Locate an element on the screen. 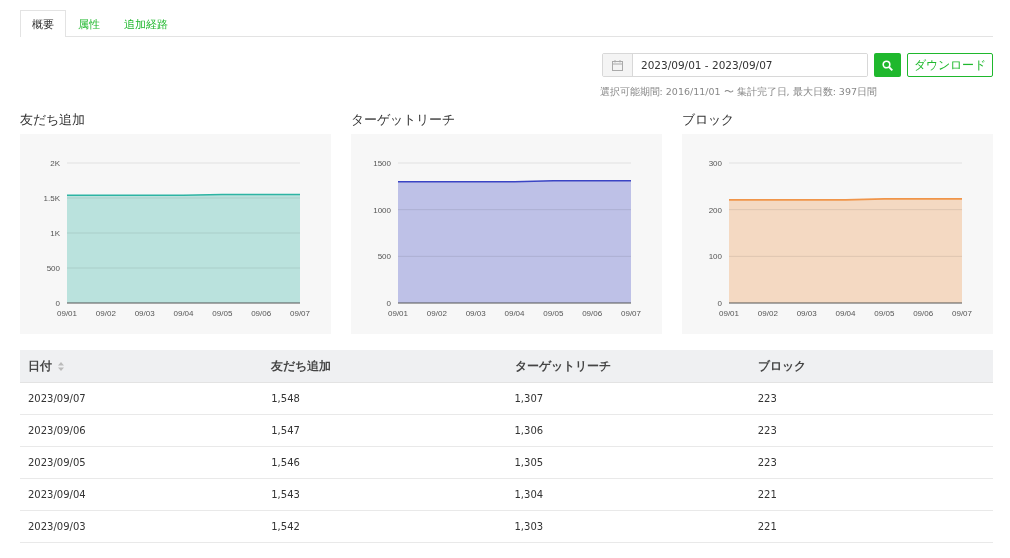 This screenshot has width=1010, height=558. y-tick-label: 1.5K is located at coordinates (51, 198).